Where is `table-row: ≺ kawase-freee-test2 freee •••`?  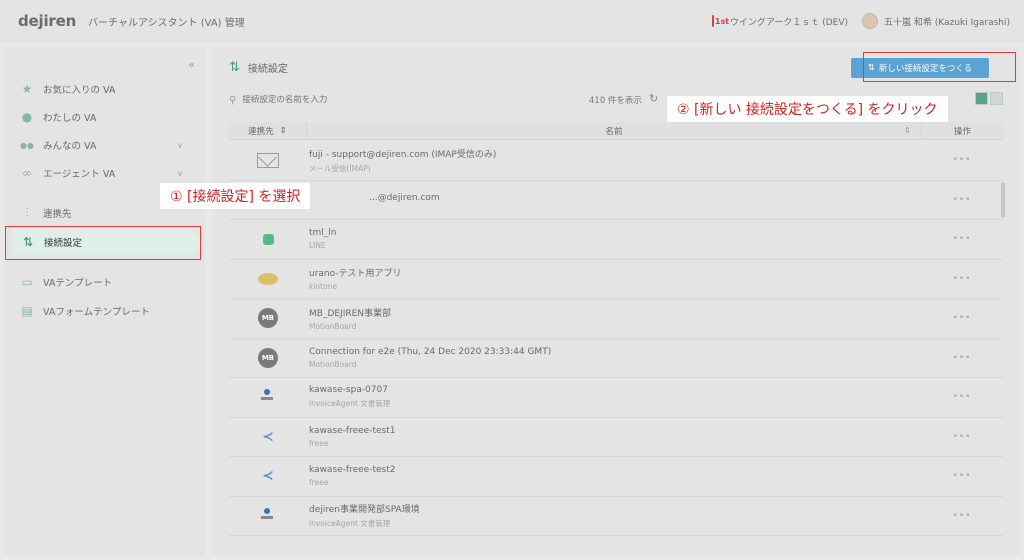
table-row: ≺ kawase-freee-test2 freee ••• is located at coordinates (616, 477).